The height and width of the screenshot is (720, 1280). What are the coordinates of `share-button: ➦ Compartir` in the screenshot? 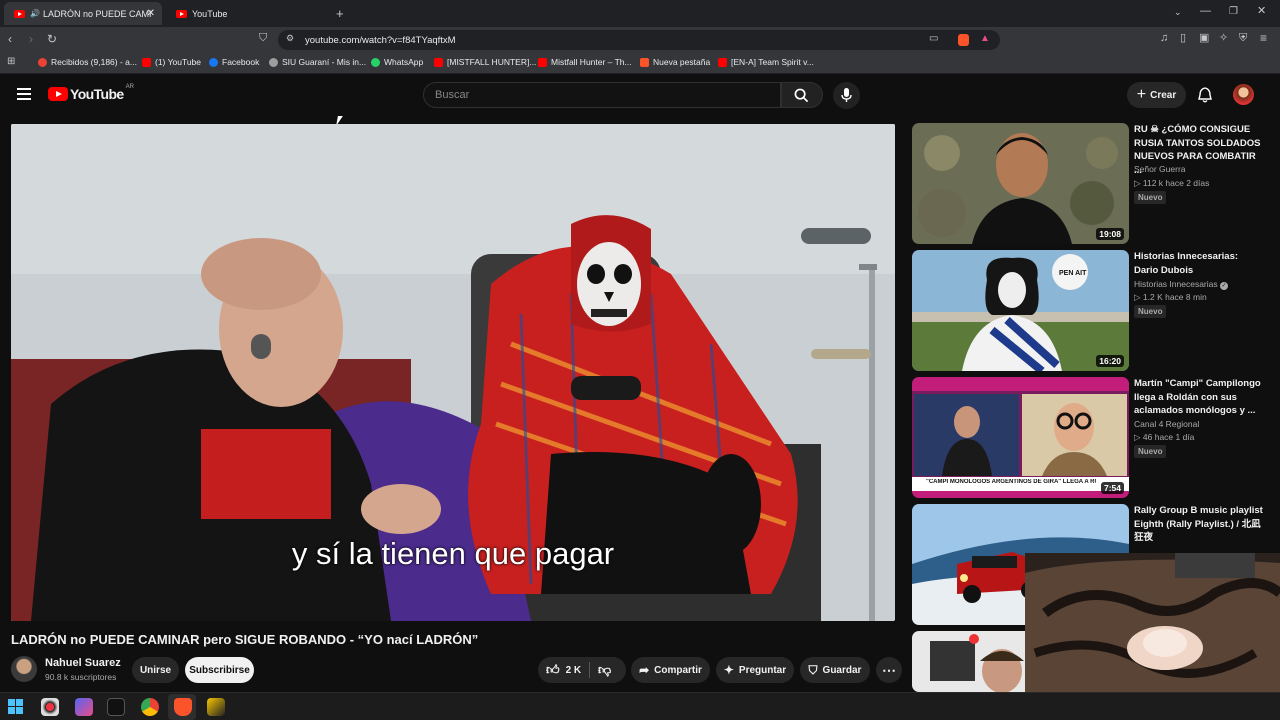 It's located at (670, 670).